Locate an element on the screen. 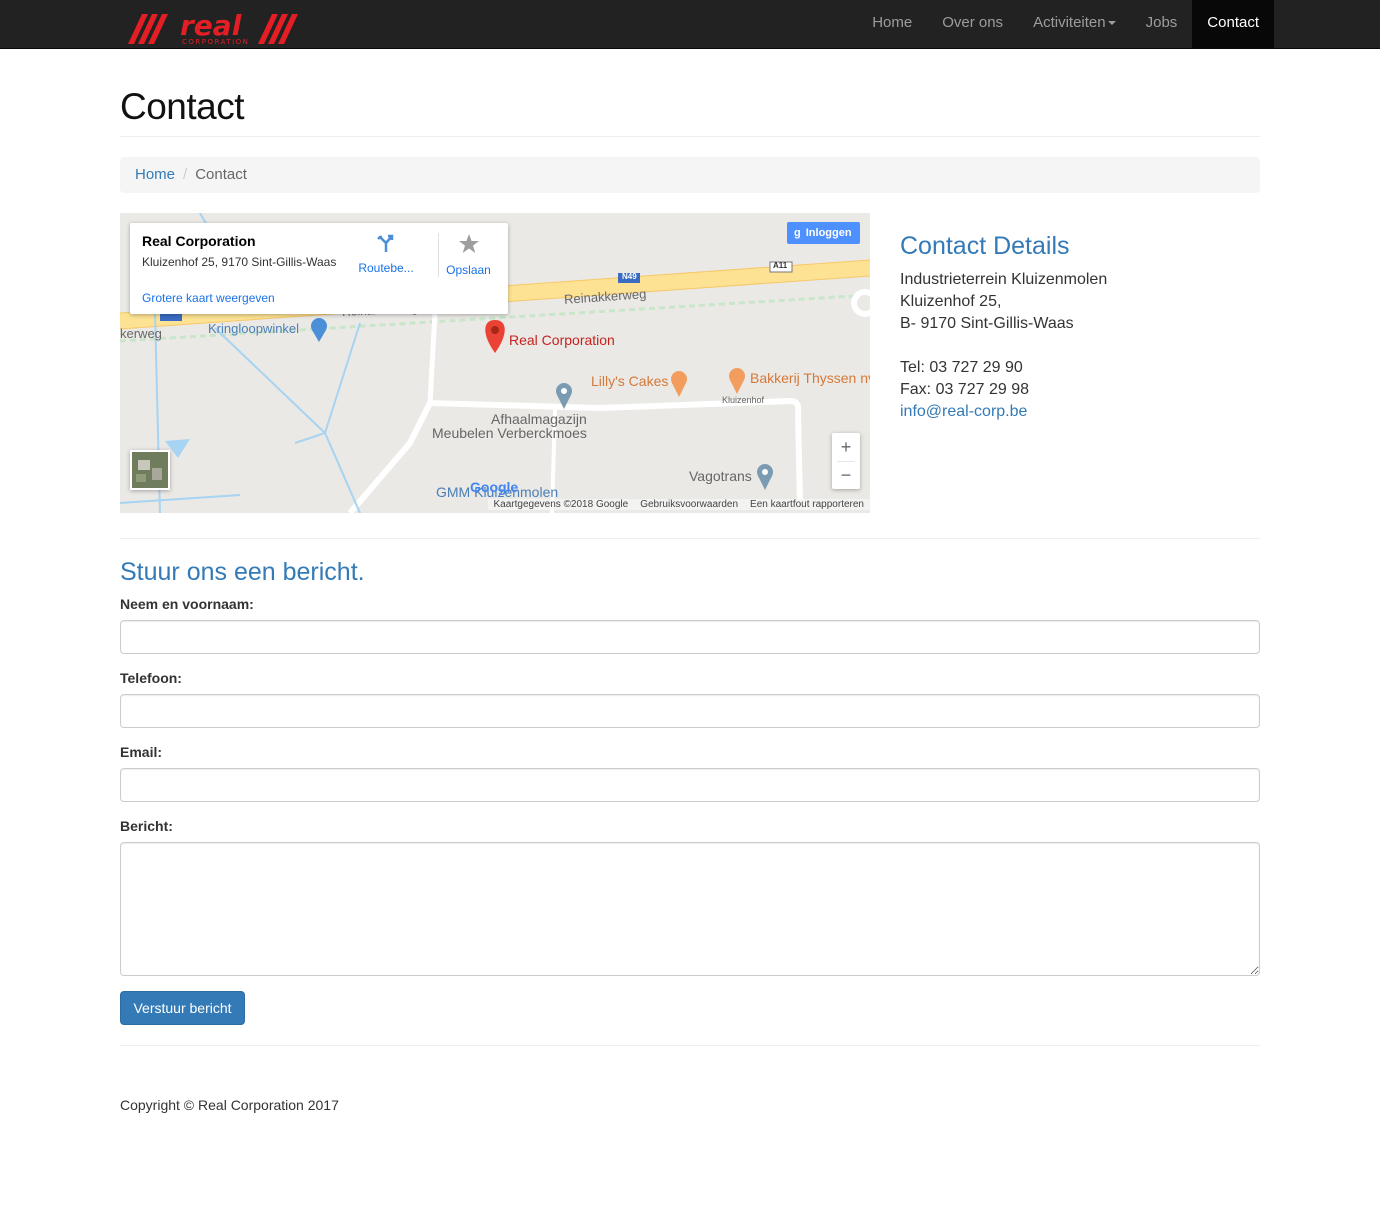 This screenshot has width=1380, height=1212. zoom-controls: + − is located at coordinates (846, 461).